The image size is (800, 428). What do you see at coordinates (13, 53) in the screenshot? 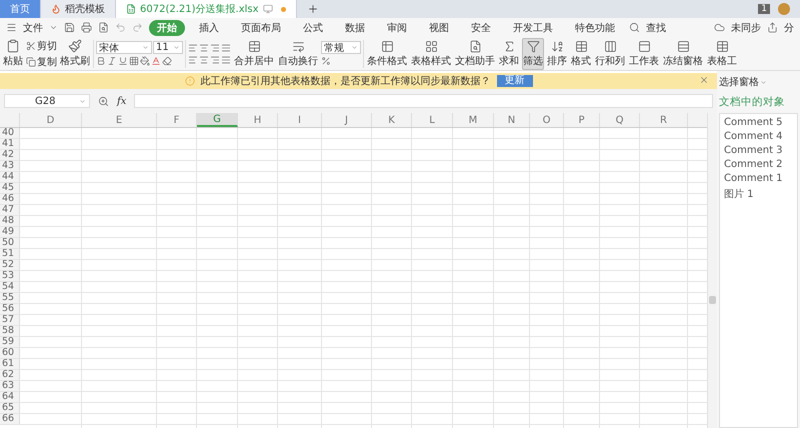
I see `paste-button: 粘贴` at bounding box center [13, 53].